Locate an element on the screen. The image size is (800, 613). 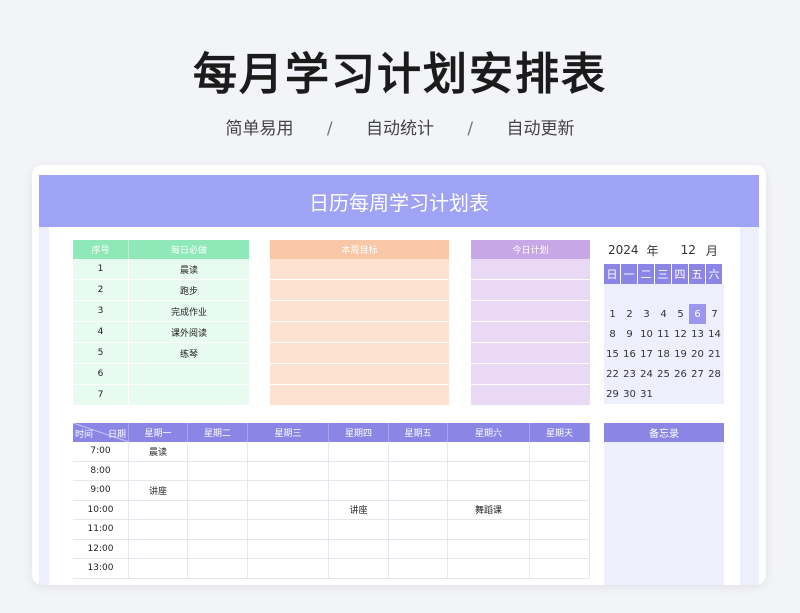
calendar-day: 10 is located at coordinates (646, 334).